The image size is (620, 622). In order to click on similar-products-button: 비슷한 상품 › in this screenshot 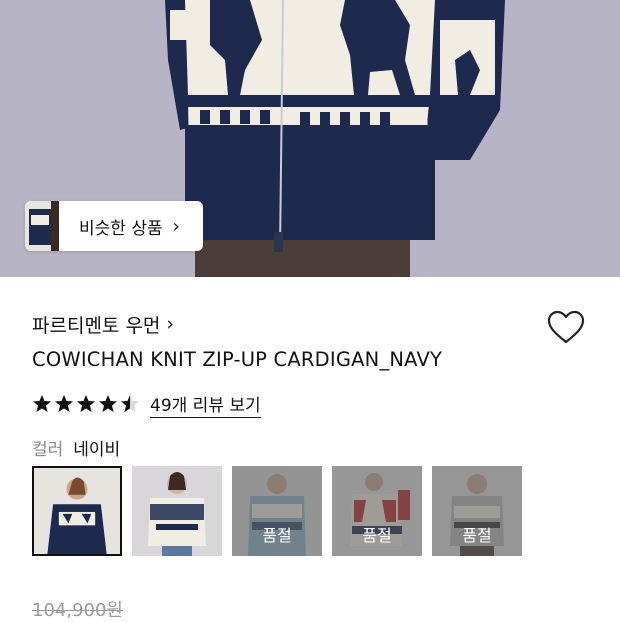, I will do `click(114, 226)`.